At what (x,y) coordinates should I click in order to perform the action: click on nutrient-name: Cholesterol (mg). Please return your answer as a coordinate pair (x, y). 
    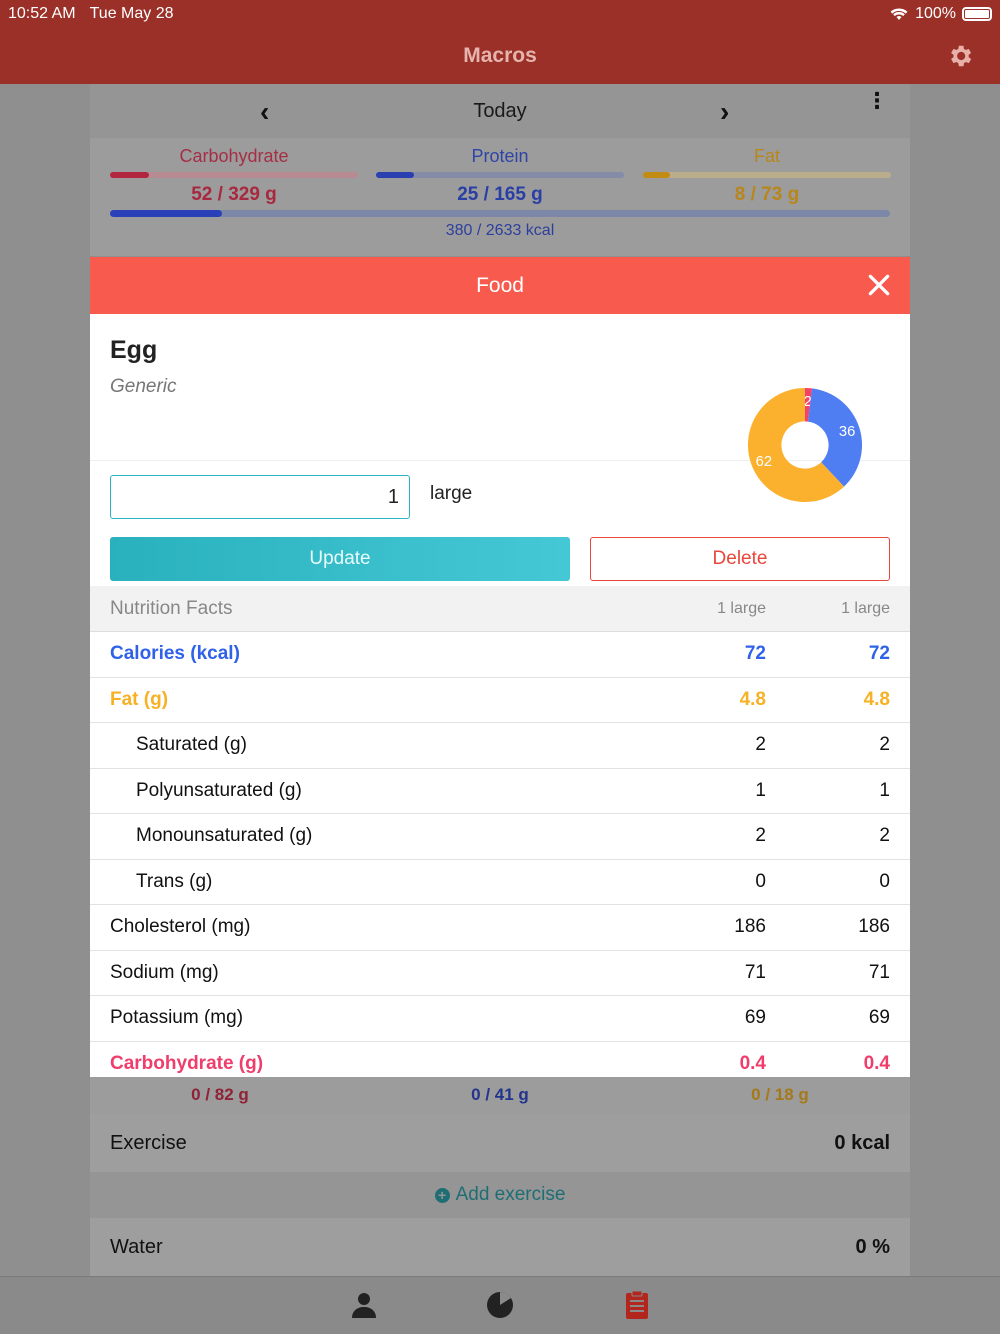
    Looking at the image, I should click on (180, 927).